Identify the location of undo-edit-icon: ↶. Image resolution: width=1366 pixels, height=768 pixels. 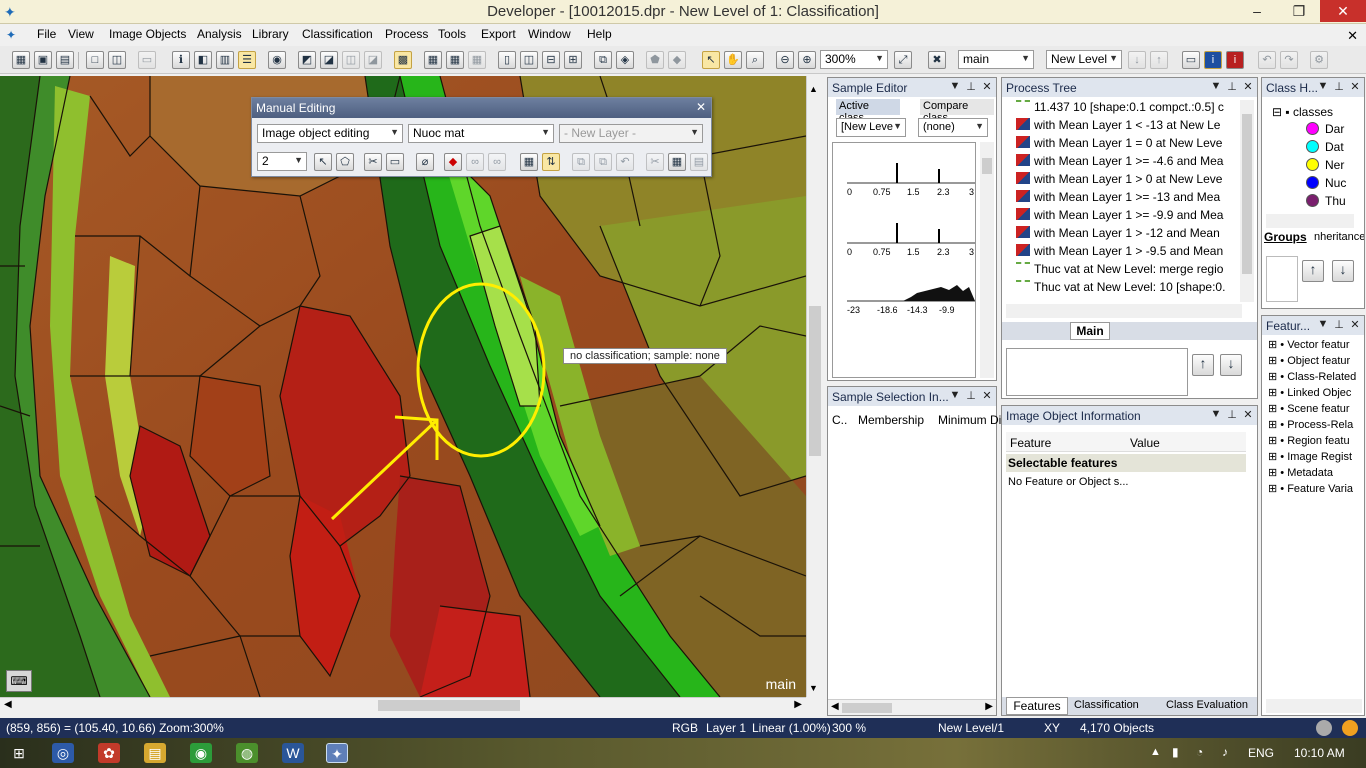
(625, 162).